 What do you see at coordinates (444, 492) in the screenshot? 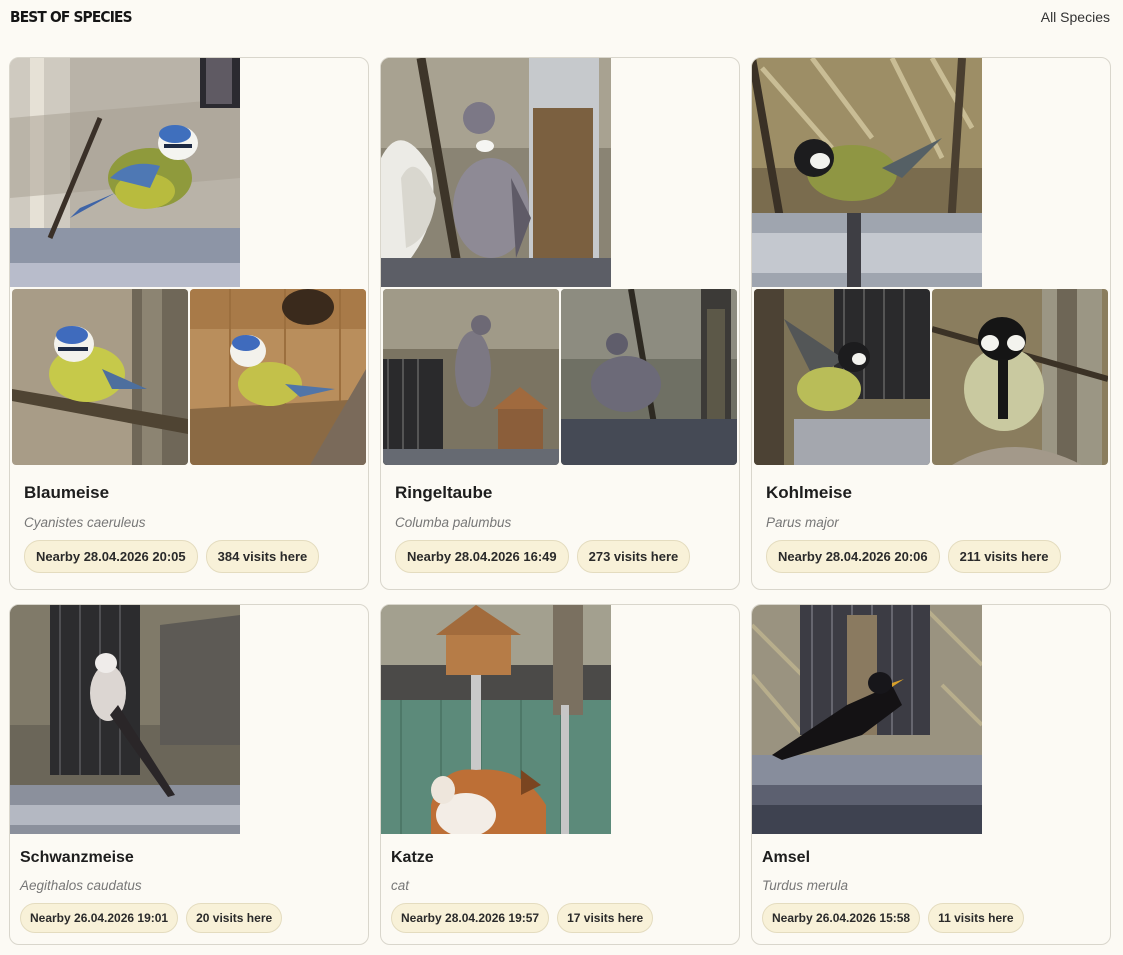
I see `species-name: Ringeltaube` at bounding box center [444, 492].